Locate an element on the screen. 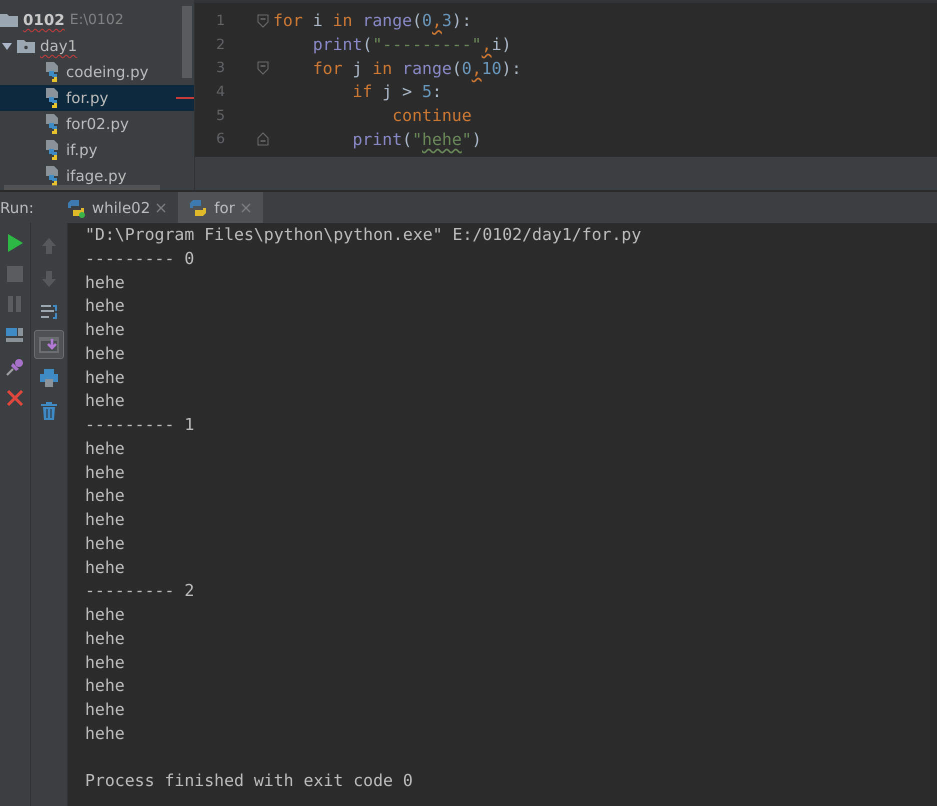 Image resolution: width=937 pixels, height=806 pixels. code-line: for i in range(0,3): is located at coordinates (372, 20).